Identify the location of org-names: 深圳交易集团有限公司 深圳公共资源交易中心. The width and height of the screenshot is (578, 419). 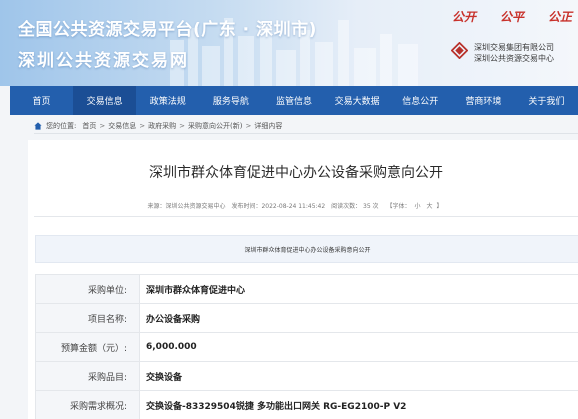
(514, 53).